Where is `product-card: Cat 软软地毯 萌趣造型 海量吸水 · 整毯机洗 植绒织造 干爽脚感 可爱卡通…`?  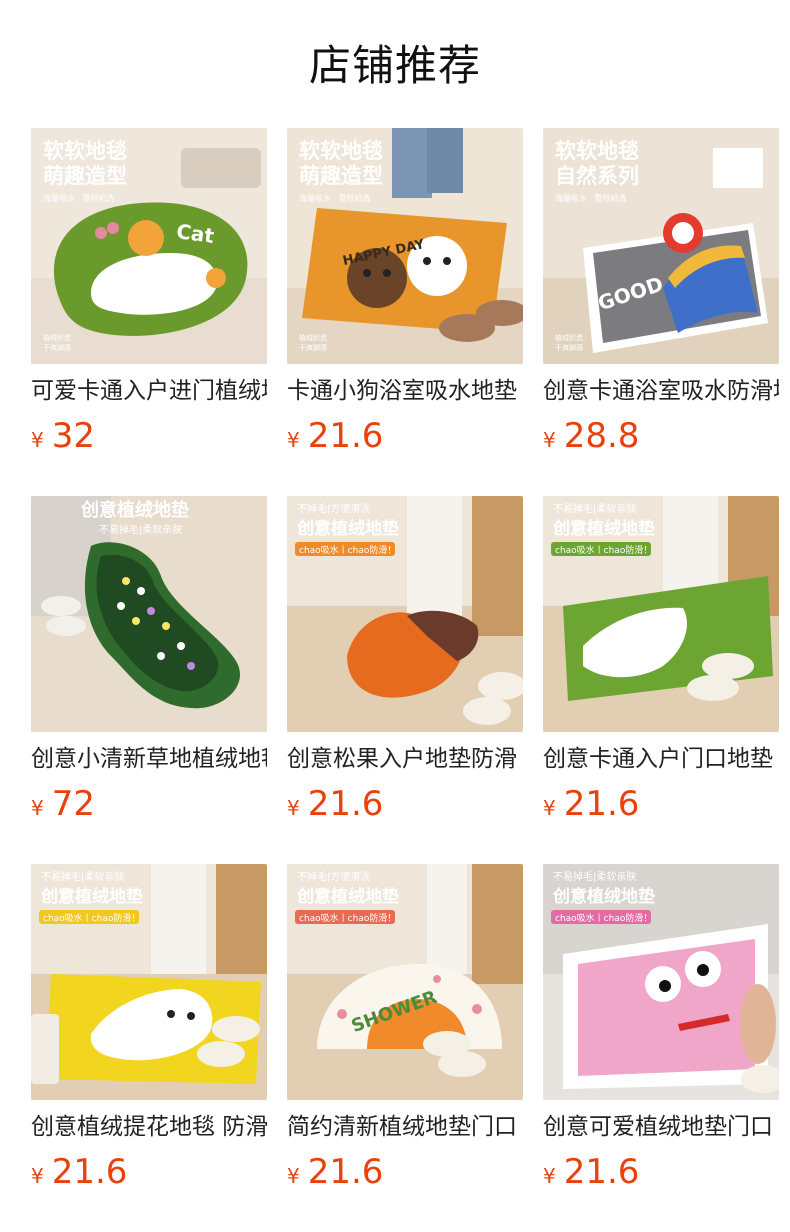 product-card: Cat 软软地毯 萌趣造型 海量吸水 · 整毯机洗 植绒织造 干爽脚感 可爱卡通… is located at coordinates (149, 293).